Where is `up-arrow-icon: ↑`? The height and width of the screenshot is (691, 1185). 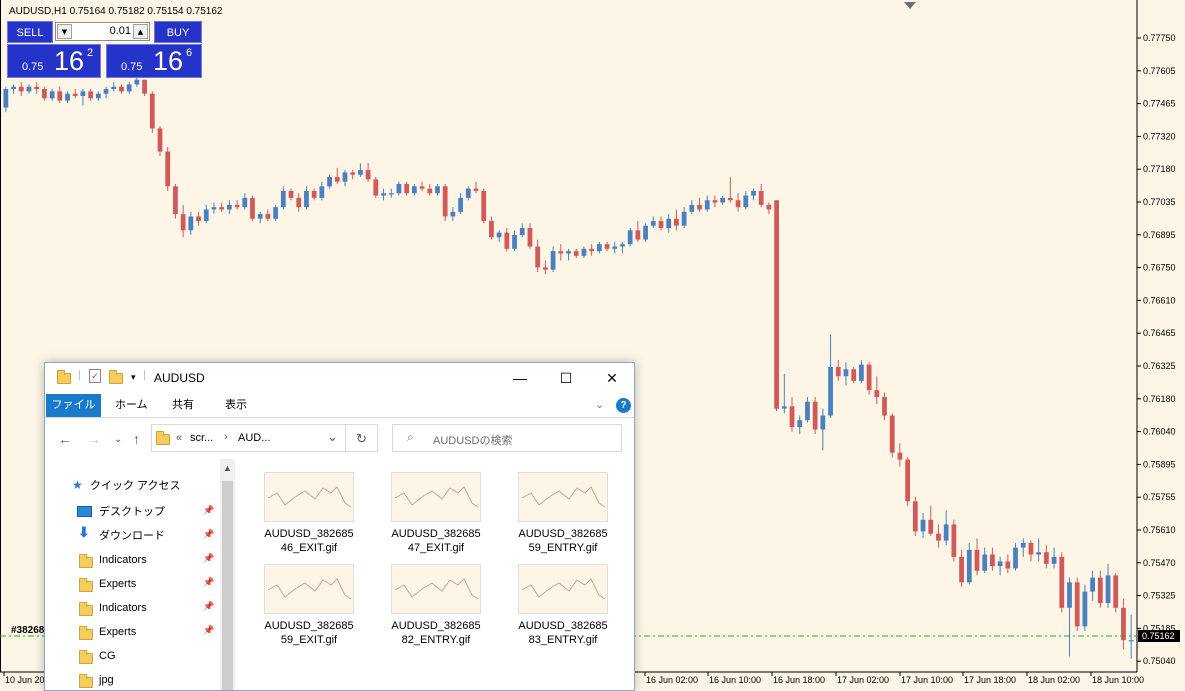 up-arrow-icon: ↑ is located at coordinates (136, 439).